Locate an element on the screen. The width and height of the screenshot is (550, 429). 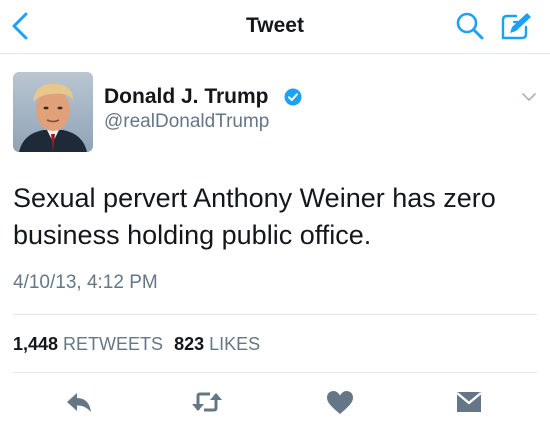
retweet-icon is located at coordinates (207, 402).